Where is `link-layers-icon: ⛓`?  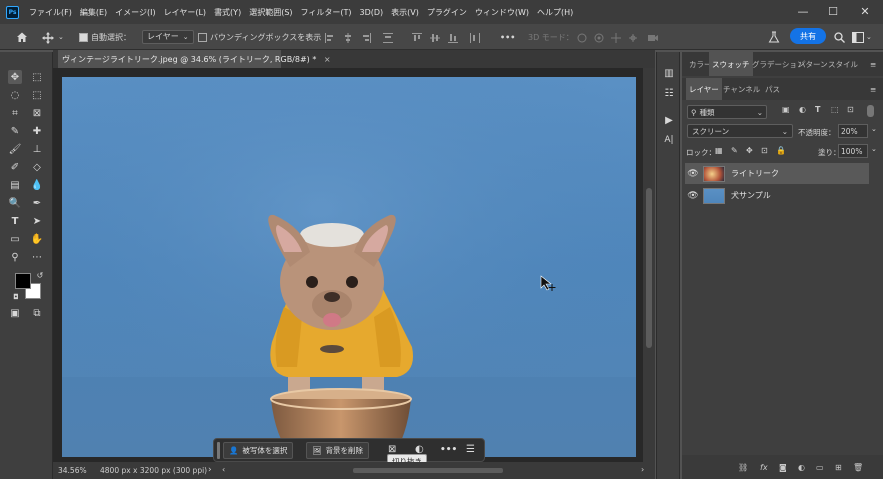
link-layers-icon: ⛓ is located at coordinates (743, 467).